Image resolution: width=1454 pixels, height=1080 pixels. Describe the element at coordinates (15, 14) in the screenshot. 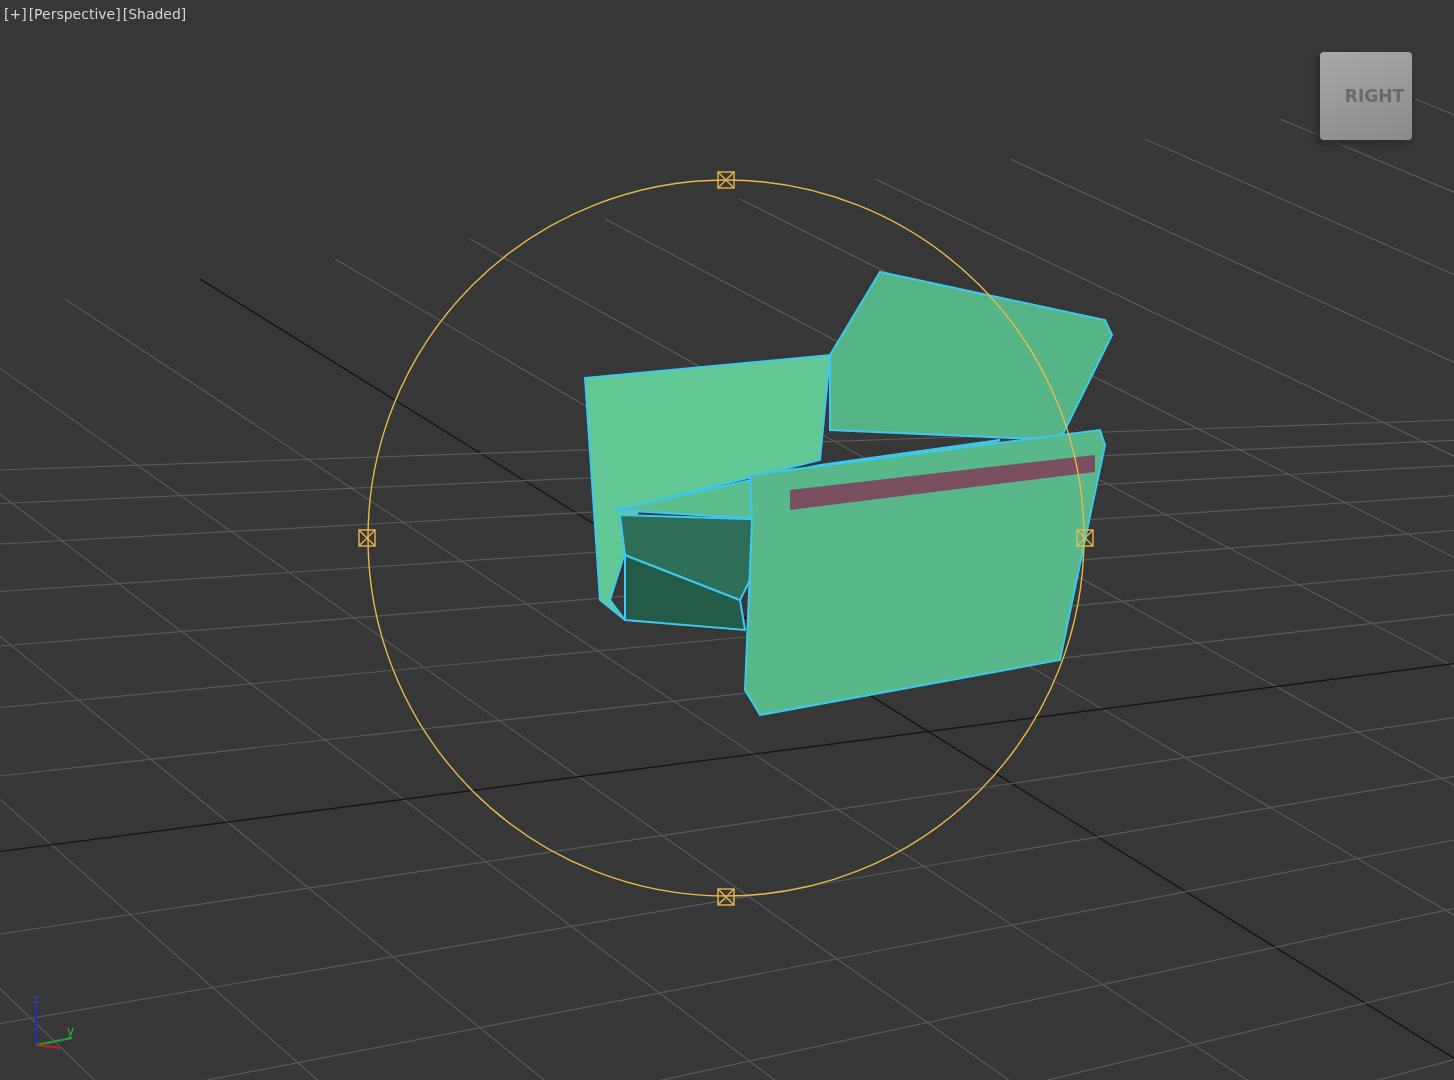

I see `viewport-menu-label: [+]` at that location.